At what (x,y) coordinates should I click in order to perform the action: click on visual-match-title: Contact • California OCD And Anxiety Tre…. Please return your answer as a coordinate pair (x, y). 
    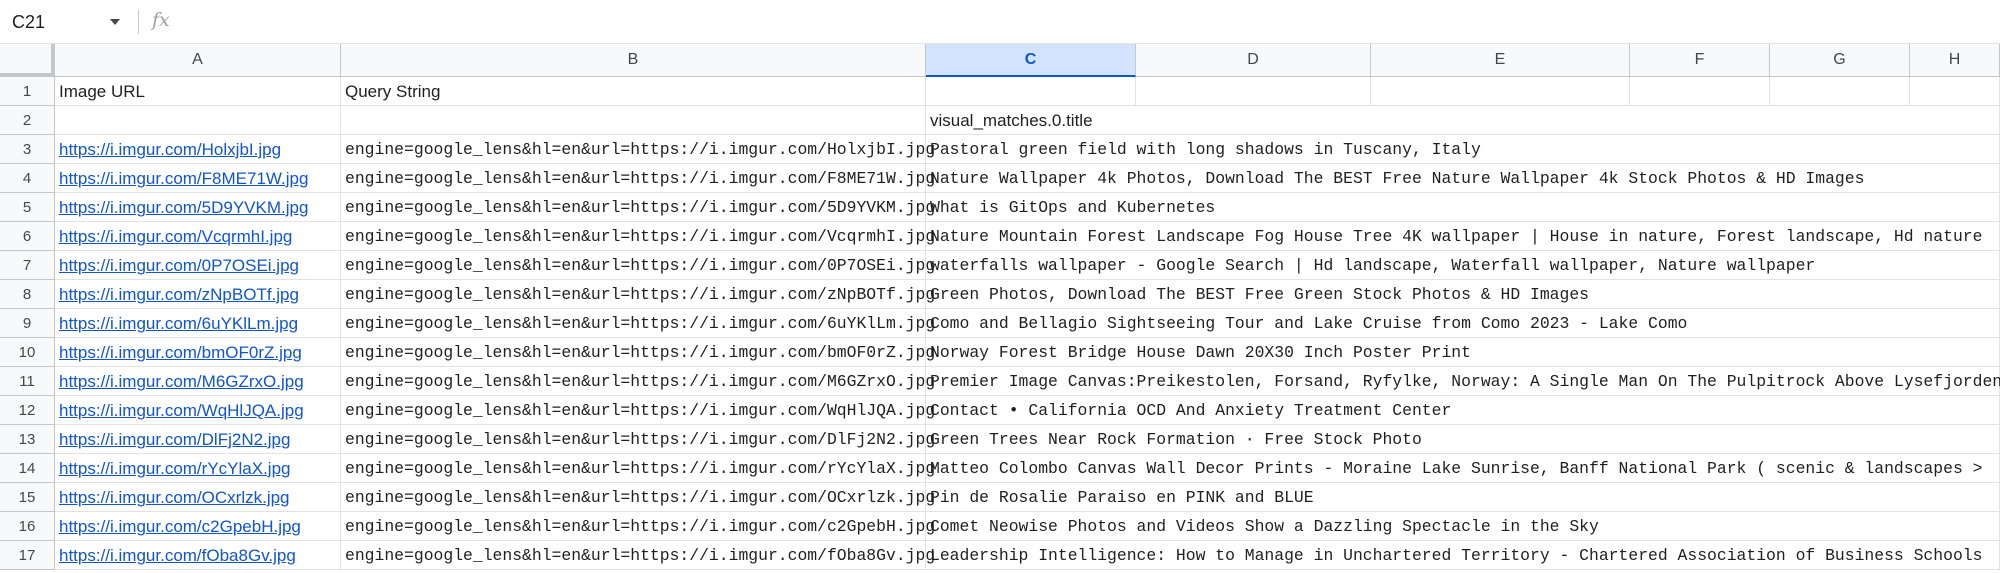
    Looking at the image, I should click on (1191, 410).